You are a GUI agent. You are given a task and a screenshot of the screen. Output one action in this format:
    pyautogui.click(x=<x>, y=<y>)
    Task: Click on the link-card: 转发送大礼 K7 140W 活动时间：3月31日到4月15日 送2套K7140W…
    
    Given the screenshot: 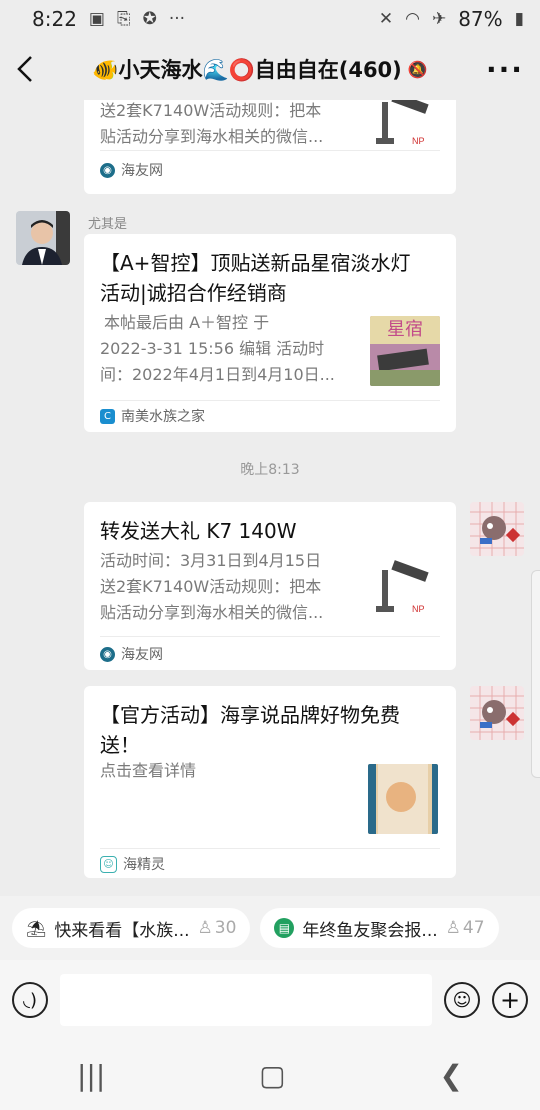 What is the action you would take?
    pyautogui.click(x=270, y=586)
    